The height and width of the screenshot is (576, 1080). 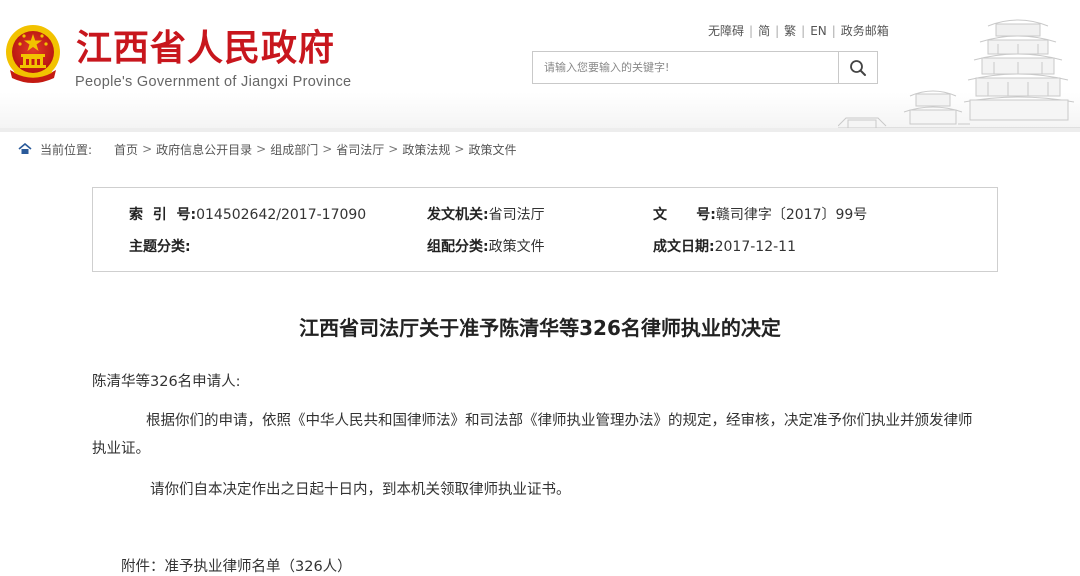 I want to click on meta-index-no: 索 引 号:014502642/2017-17090, so click(x=247, y=215).